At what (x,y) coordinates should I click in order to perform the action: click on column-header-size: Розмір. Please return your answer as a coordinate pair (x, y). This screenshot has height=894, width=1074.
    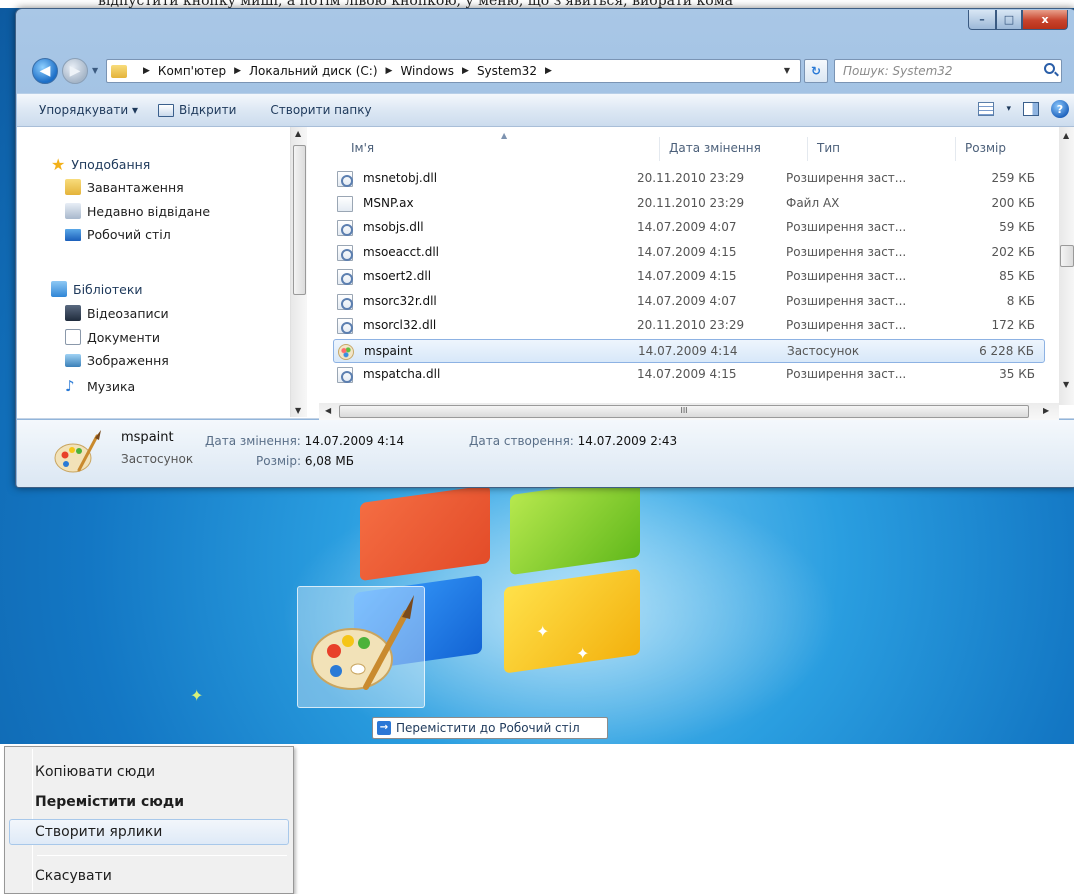
    Looking at the image, I should click on (985, 148).